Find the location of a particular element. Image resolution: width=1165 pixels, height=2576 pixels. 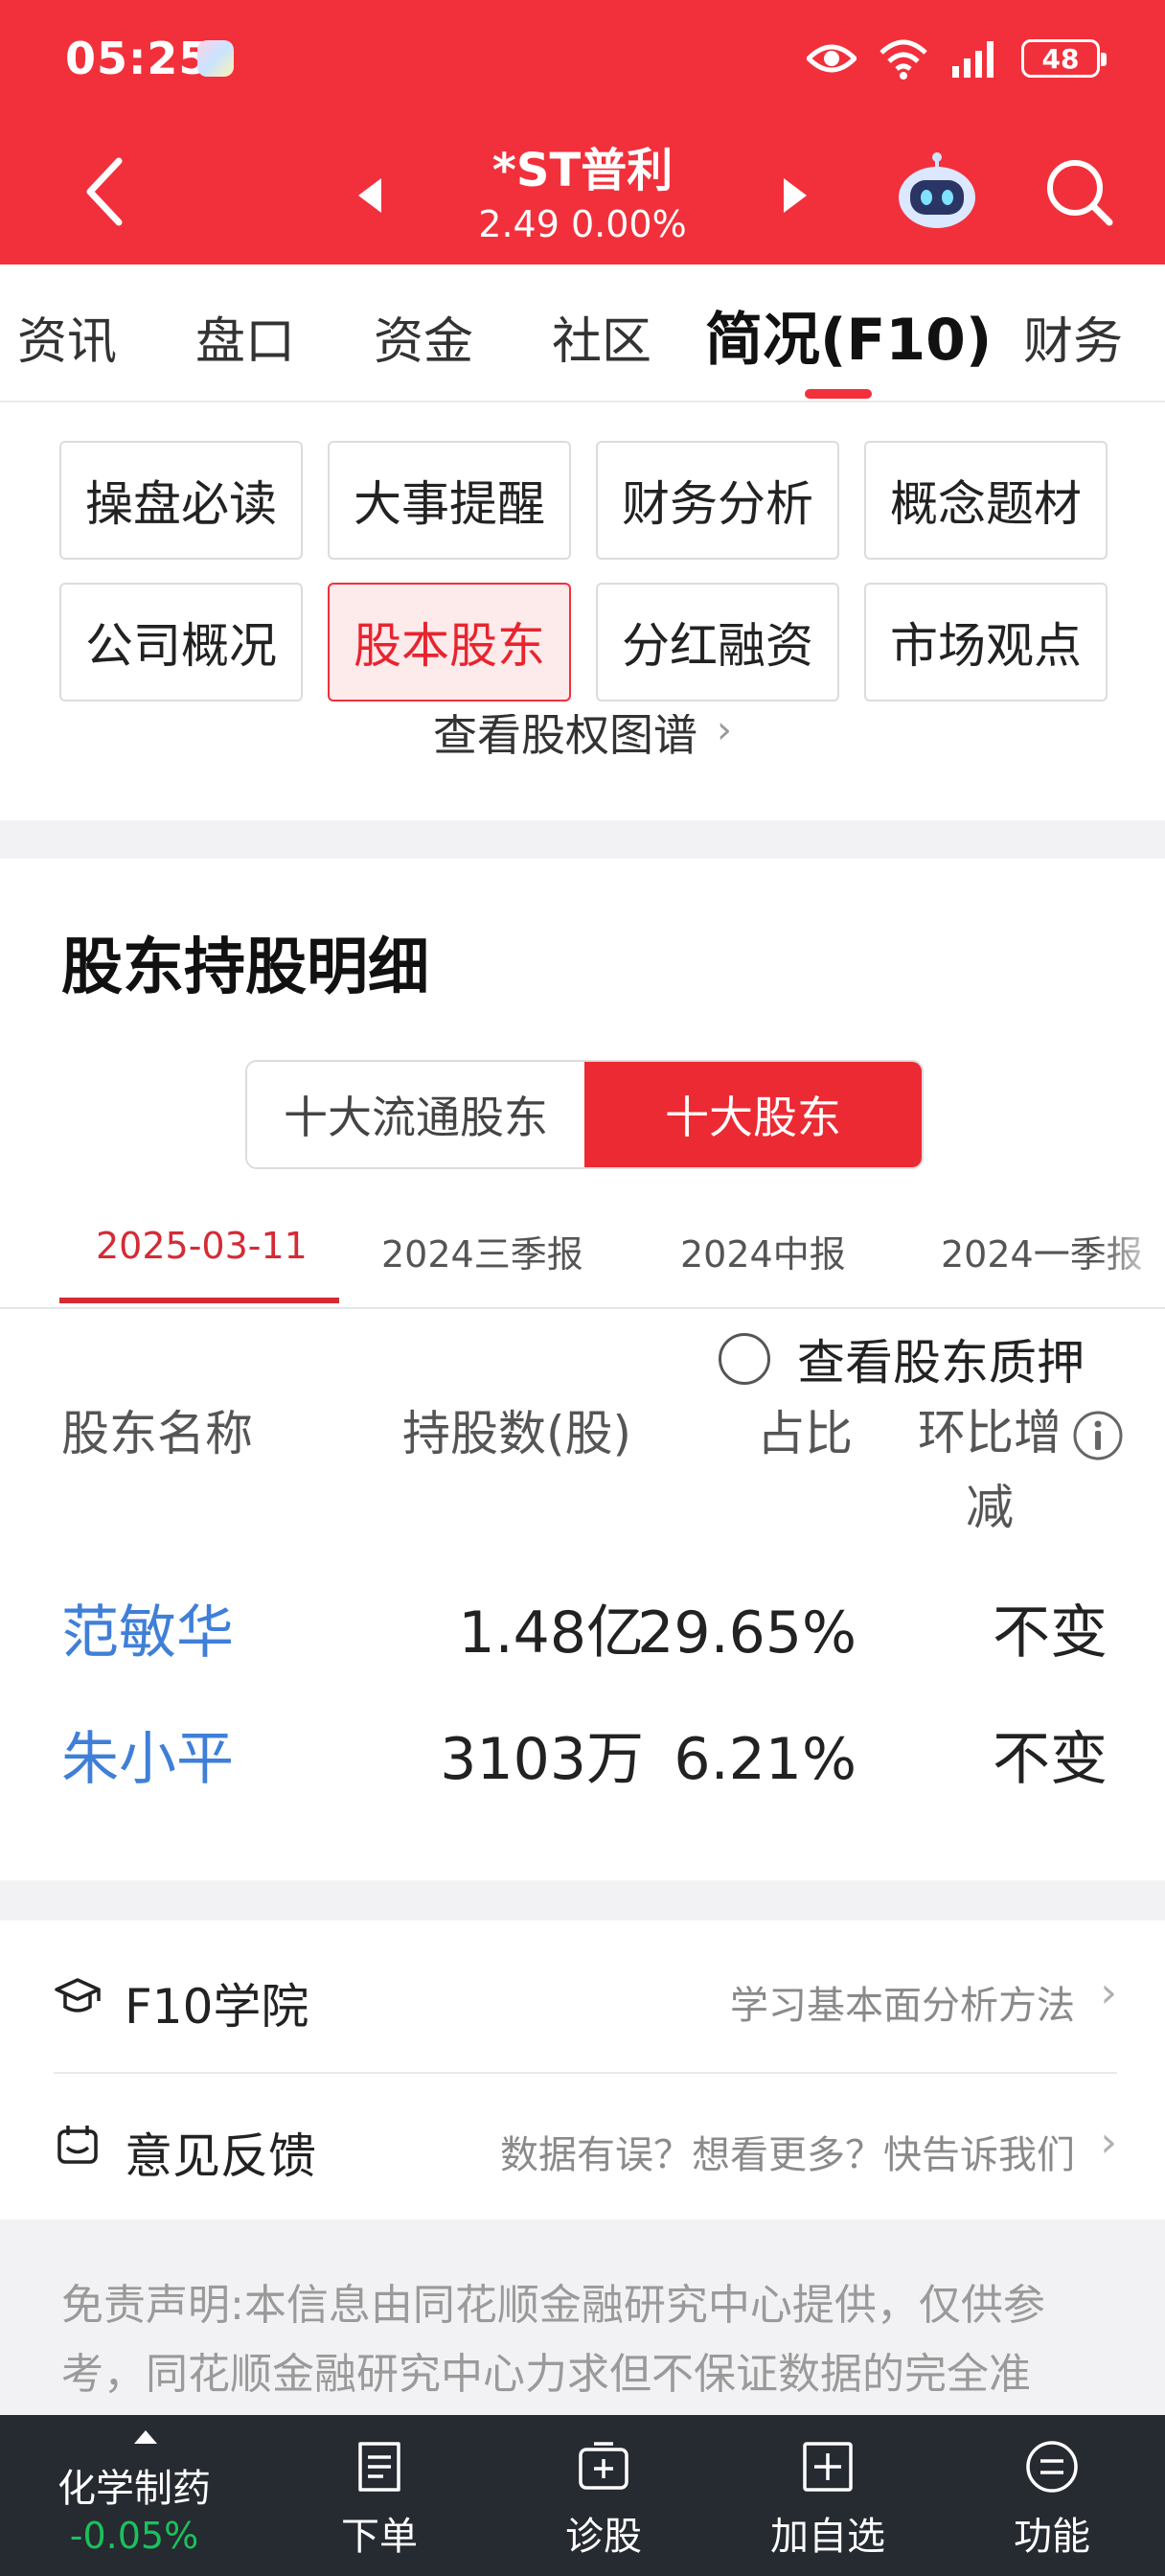

notification-icon is located at coordinates (216, 58).